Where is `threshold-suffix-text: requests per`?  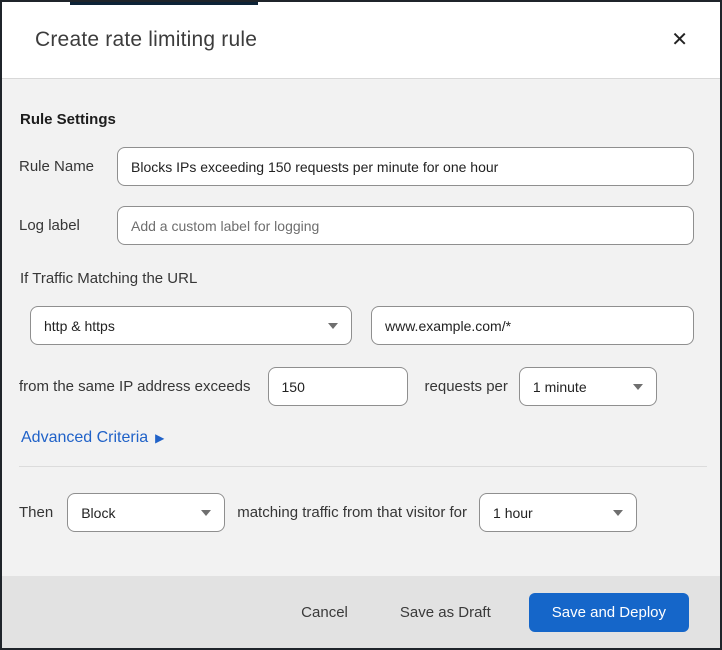 threshold-suffix-text: requests per is located at coordinates (466, 386).